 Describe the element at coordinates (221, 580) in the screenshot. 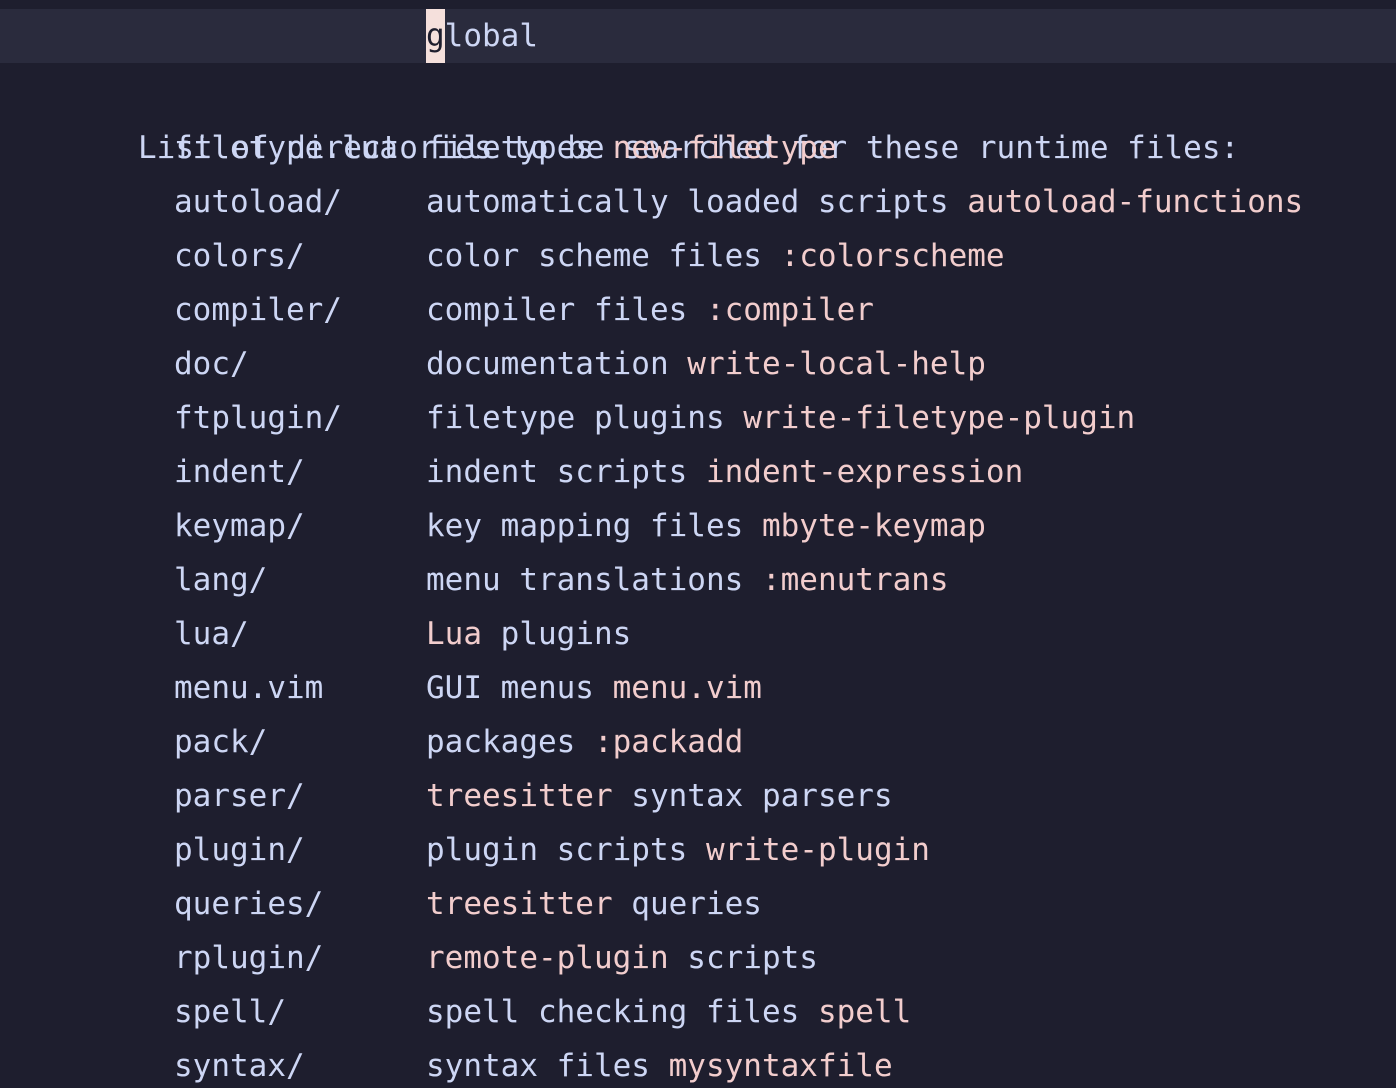

I see `runtime-dir-name: lang/` at that location.